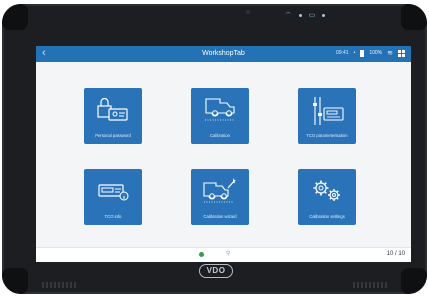 The height and width of the screenshot is (296, 429). I want to click on tile-calibration-wizard: Calibration wizard, so click(220, 197).